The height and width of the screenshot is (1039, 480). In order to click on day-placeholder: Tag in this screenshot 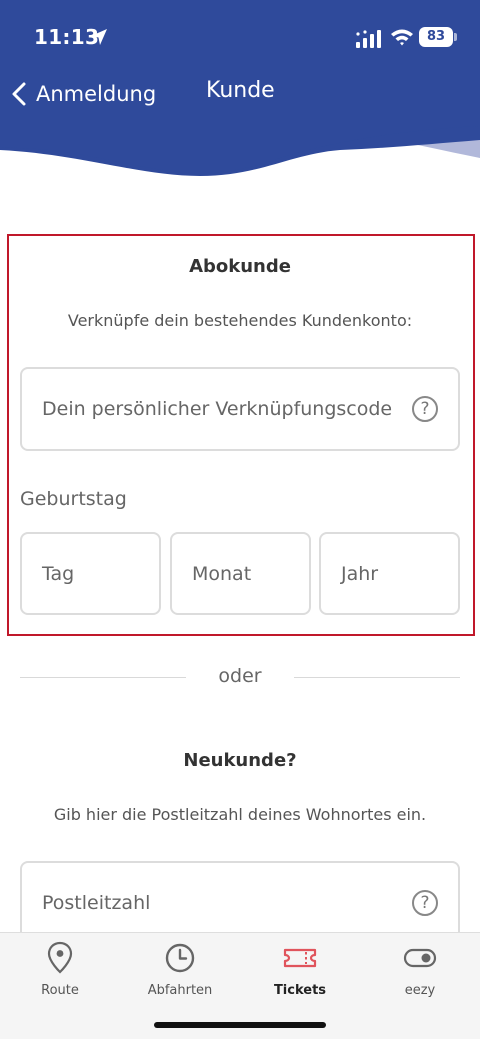, I will do `click(58, 573)`.